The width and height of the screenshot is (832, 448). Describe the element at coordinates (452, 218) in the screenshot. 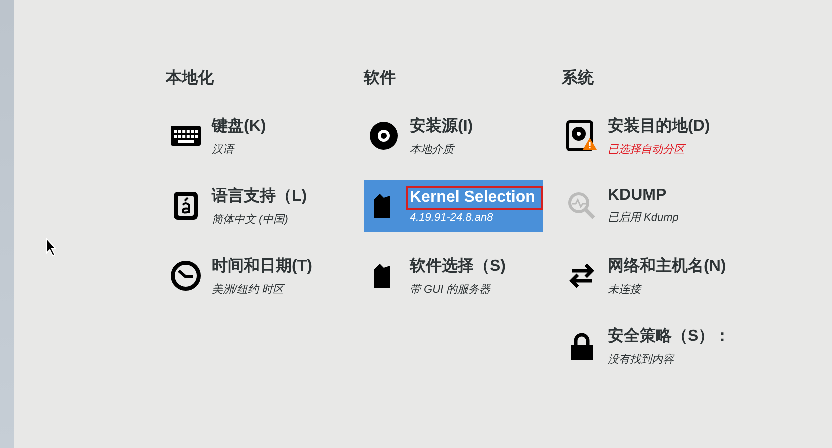

I see `item-status: 4.19.91-24.8.an8` at that location.